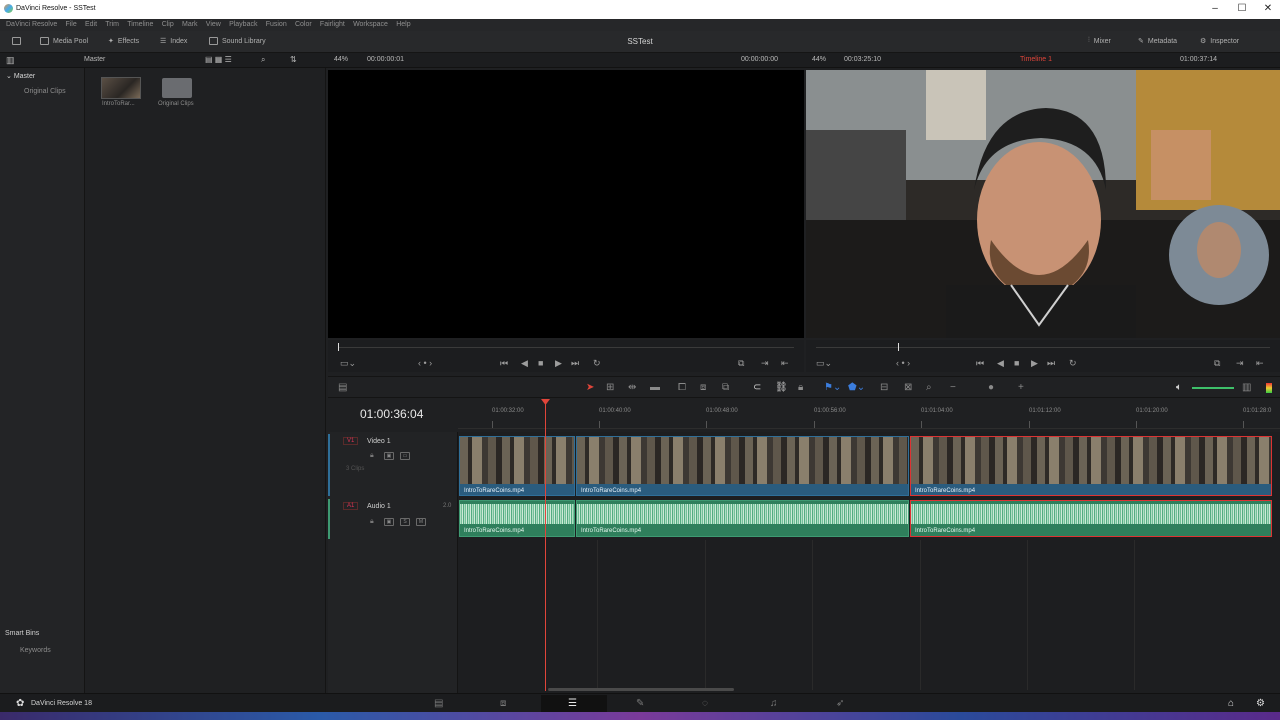 The image size is (1280, 720). What do you see at coordinates (438, 703) in the screenshot?
I see `media-page-icon: ▤` at bounding box center [438, 703].